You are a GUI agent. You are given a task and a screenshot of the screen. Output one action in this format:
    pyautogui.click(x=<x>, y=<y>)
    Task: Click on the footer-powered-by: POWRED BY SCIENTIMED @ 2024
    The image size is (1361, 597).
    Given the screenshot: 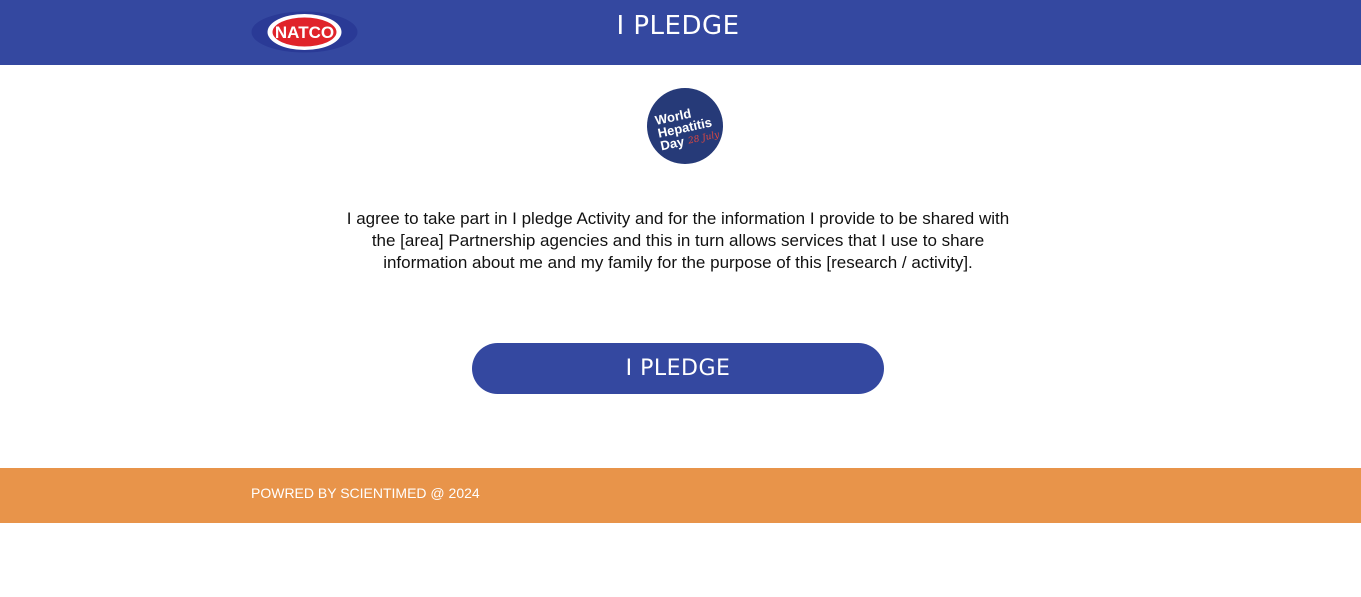 What is the action you would take?
    pyautogui.click(x=365, y=493)
    